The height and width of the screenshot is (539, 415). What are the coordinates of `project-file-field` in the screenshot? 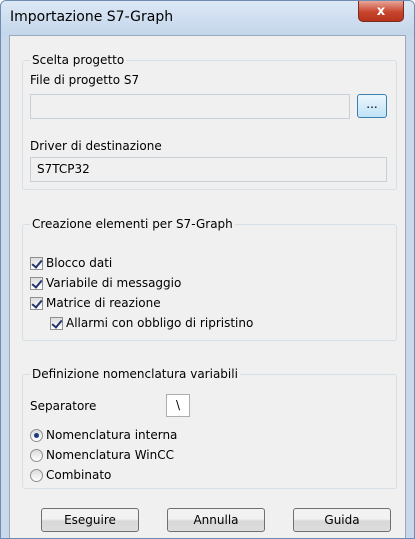 It's located at (190, 106).